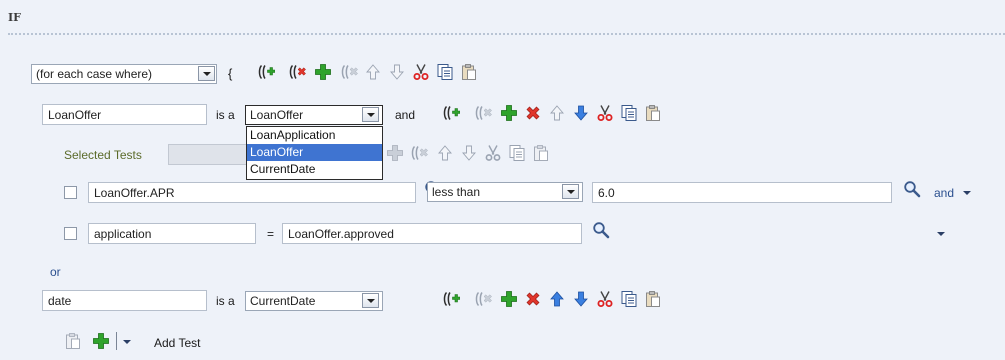 Image resolution: width=1005 pixels, height=360 pixels. Describe the element at coordinates (14, 17) in the screenshot. I see `if-label: IF` at that location.